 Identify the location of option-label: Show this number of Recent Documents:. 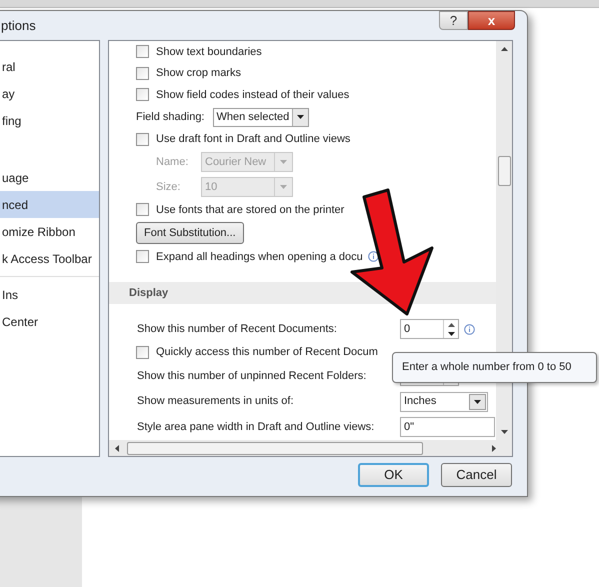
(237, 329).